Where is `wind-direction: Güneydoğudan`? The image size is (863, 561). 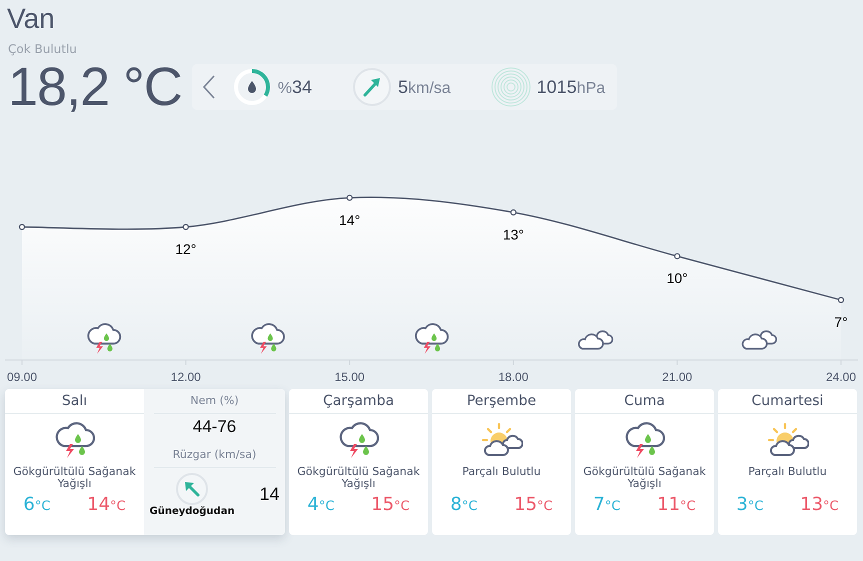 wind-direction: Güneydoğudan is located at coordinates (192, 511).